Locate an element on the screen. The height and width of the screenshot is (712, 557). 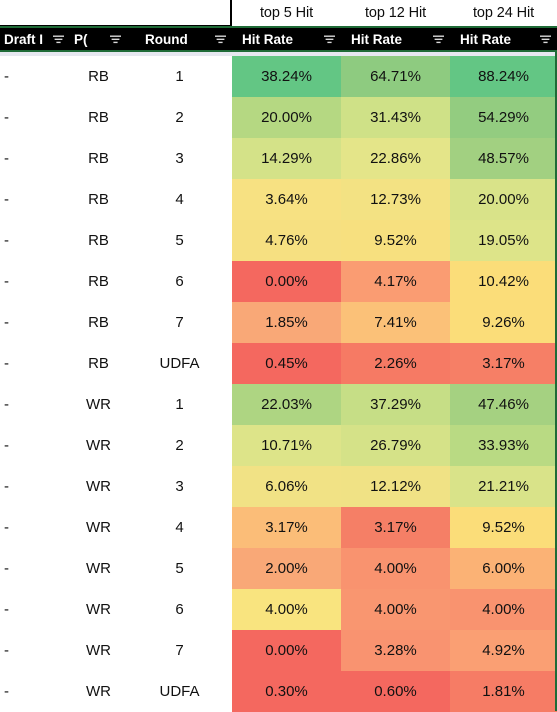
column-header-round: Round is located at coordinates (179, 39).